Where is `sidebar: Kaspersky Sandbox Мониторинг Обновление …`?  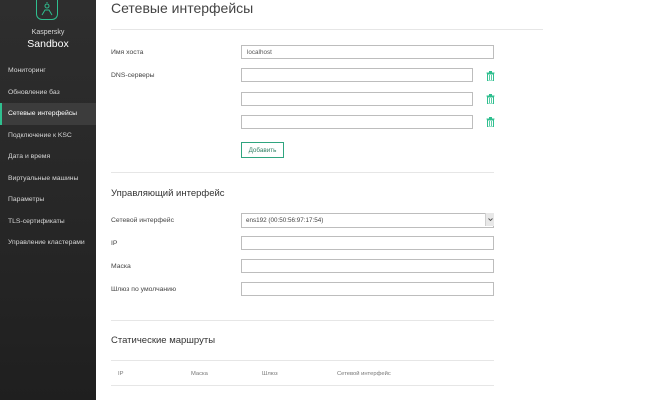
sidebar: Kaspersky Sandbox Мониторинг Обновление … is located at coordinates (48, 200).